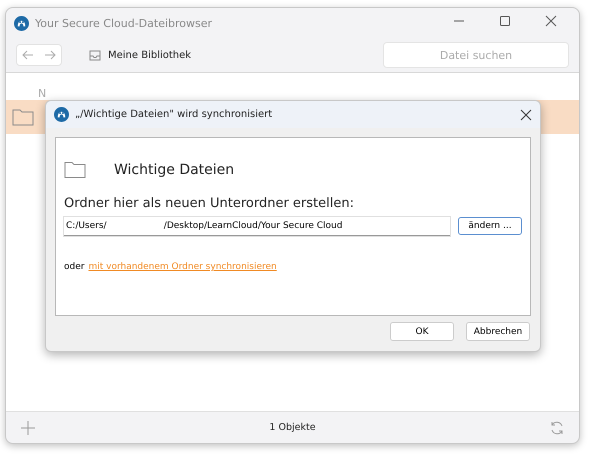  I want to click on prompt-text: Ordner hier als neuen Unterordner erstellen:, so click(209, 203).